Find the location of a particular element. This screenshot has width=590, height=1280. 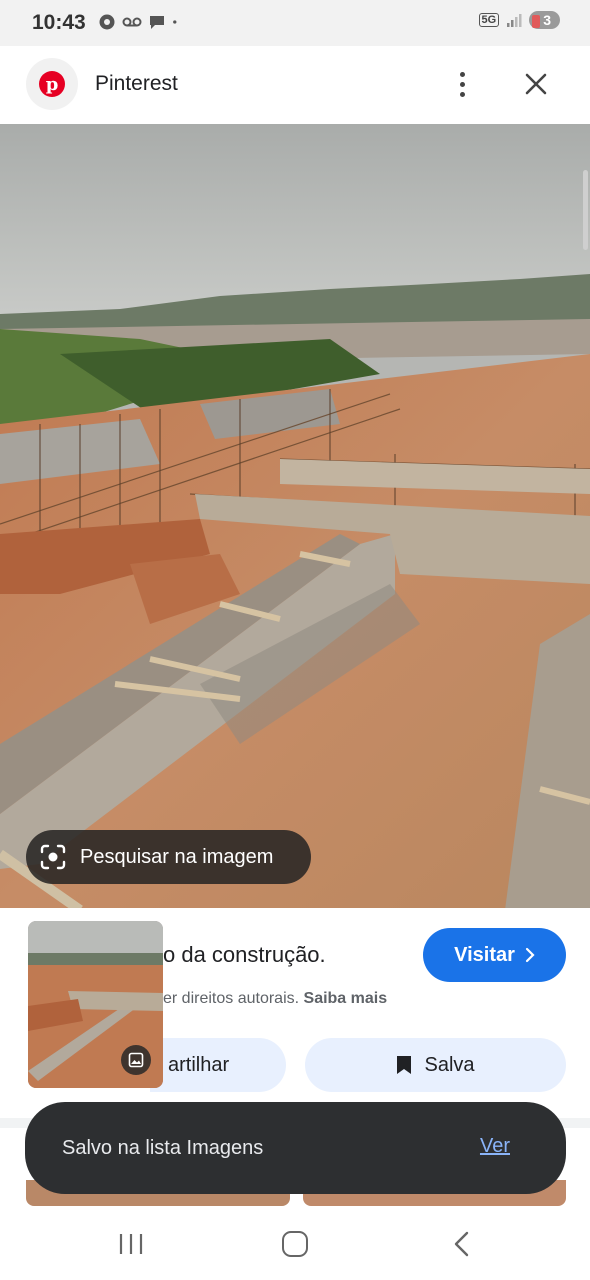

status-notification-icons is located at coordinates (140, 22).